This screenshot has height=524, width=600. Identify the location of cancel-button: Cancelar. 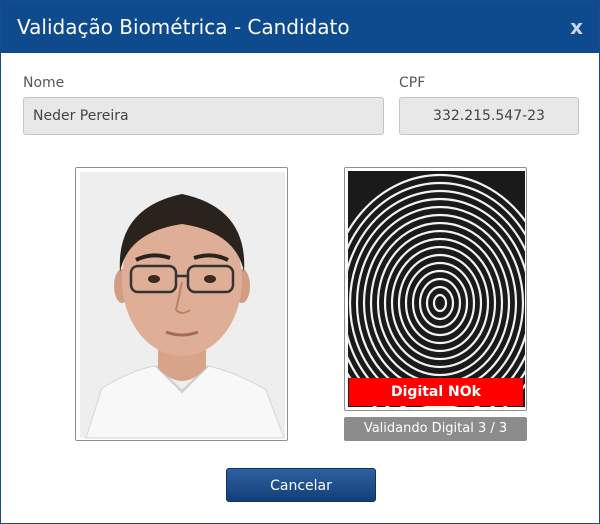
(301, 485).